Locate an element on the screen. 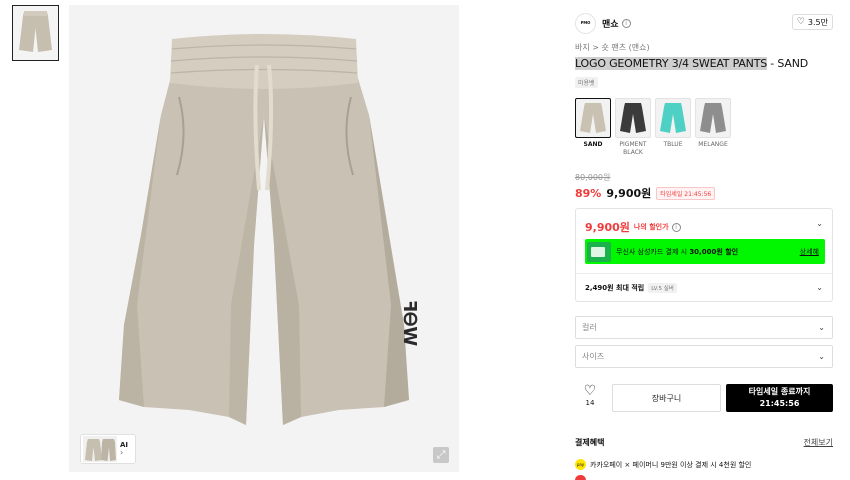  product-title-highlight: LOGO GEOMETRY 3/4 SWEAT PANTS is located at coordinates (671, 63).